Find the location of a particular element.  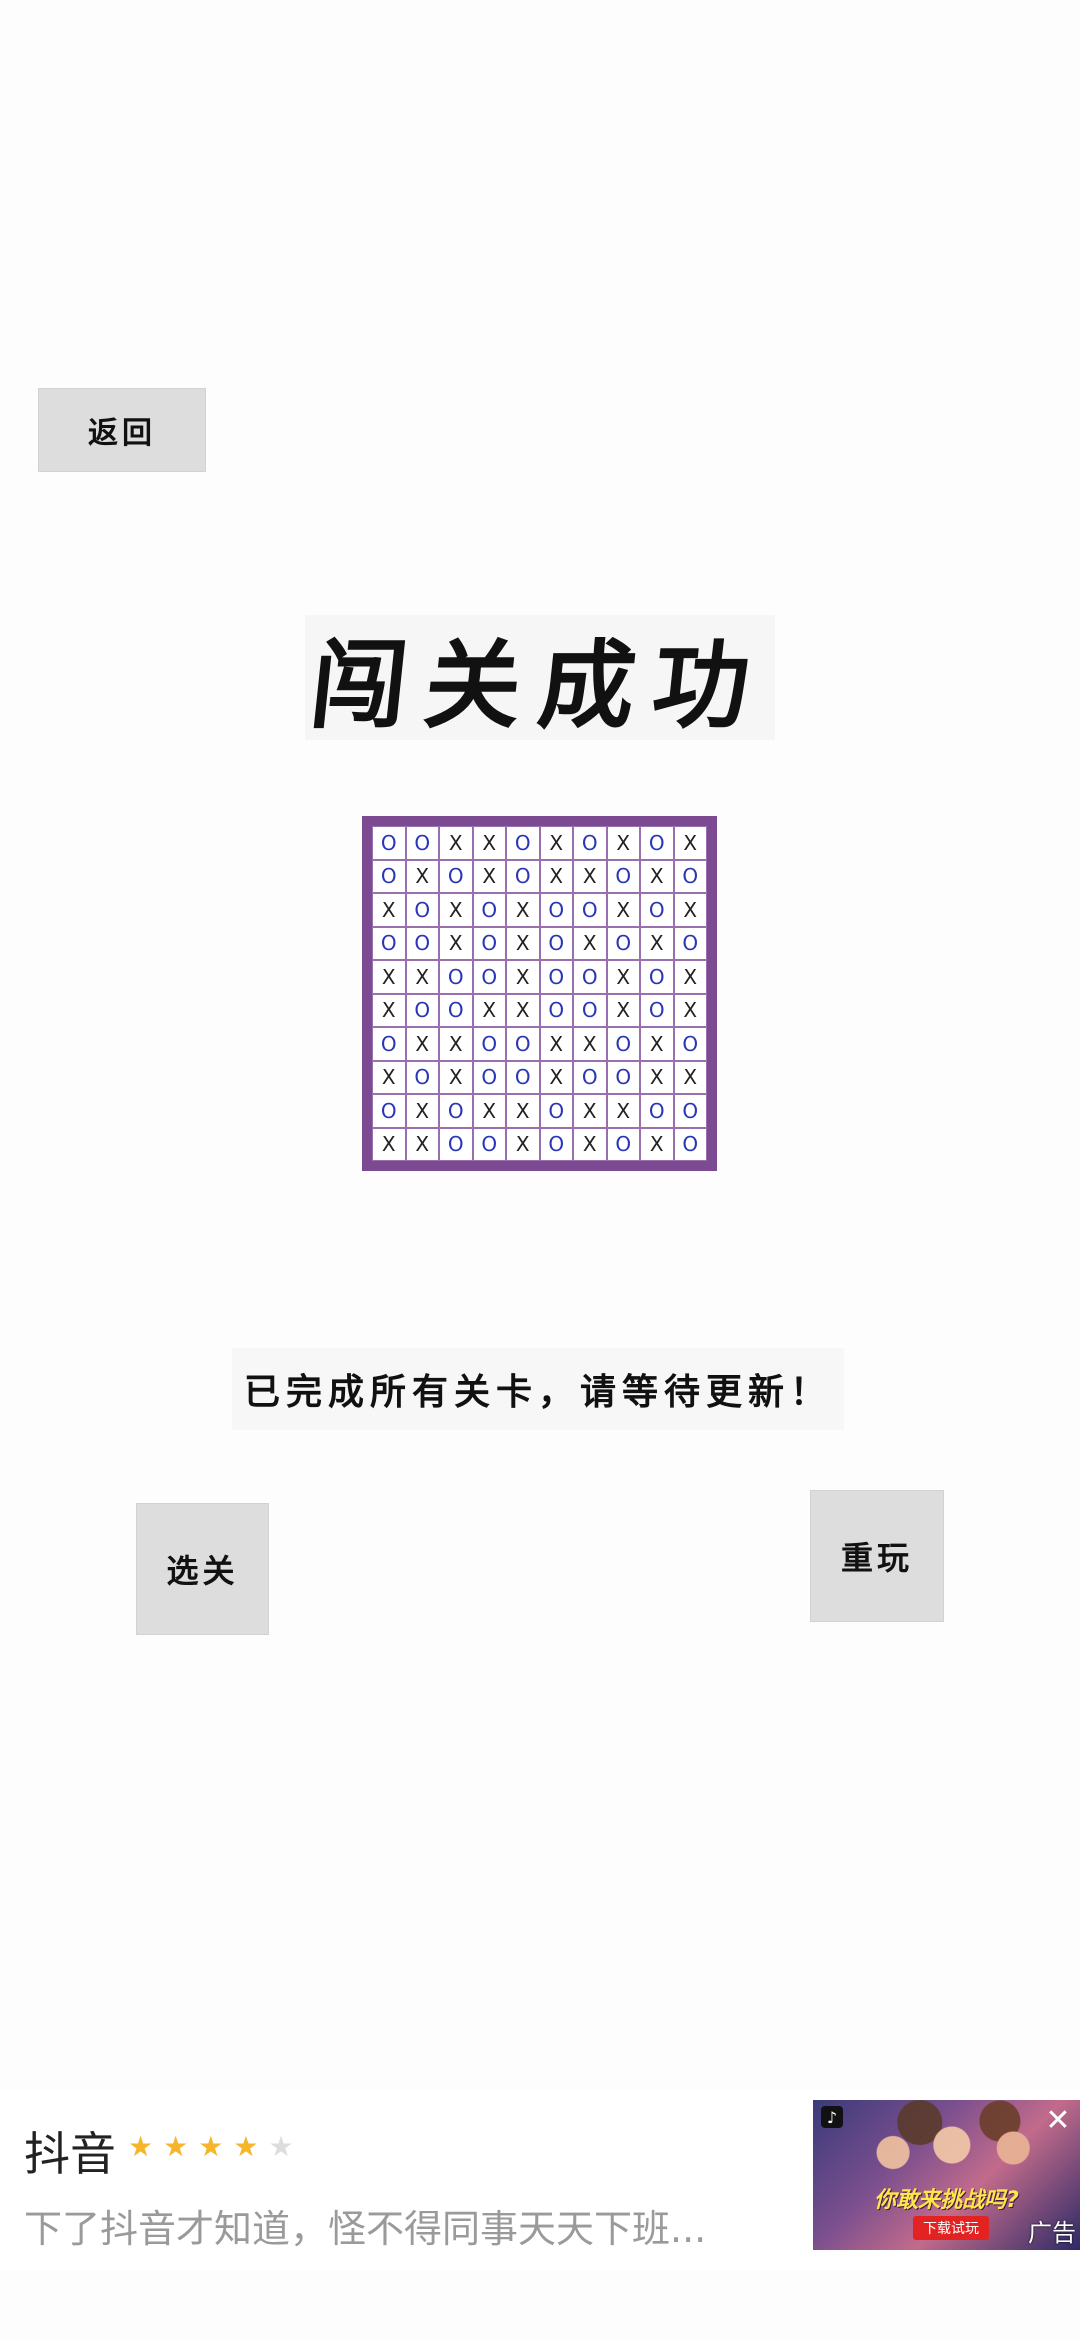

page-title: 闯关成功 is located at coordinates (539, 685).